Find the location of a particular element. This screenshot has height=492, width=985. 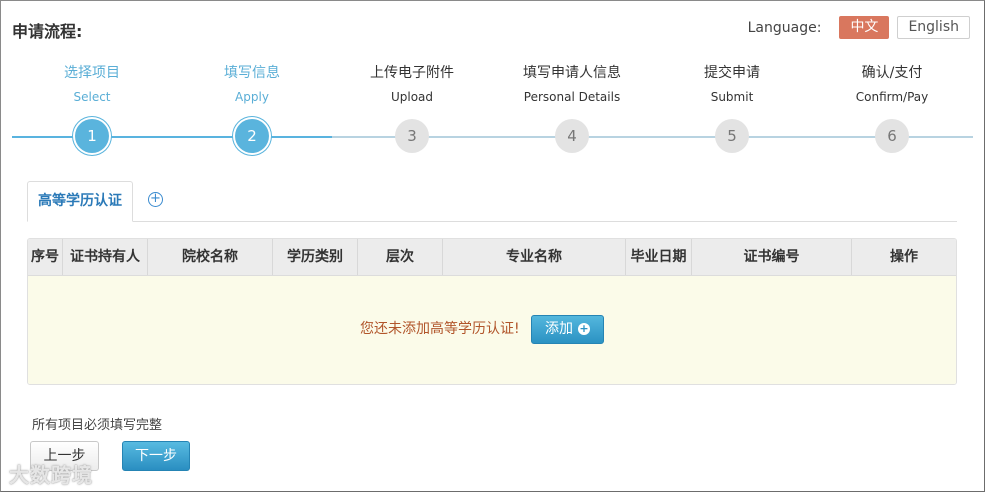

step-submit: 提交申请 Submit 5 is located at coordinates (732, 107).